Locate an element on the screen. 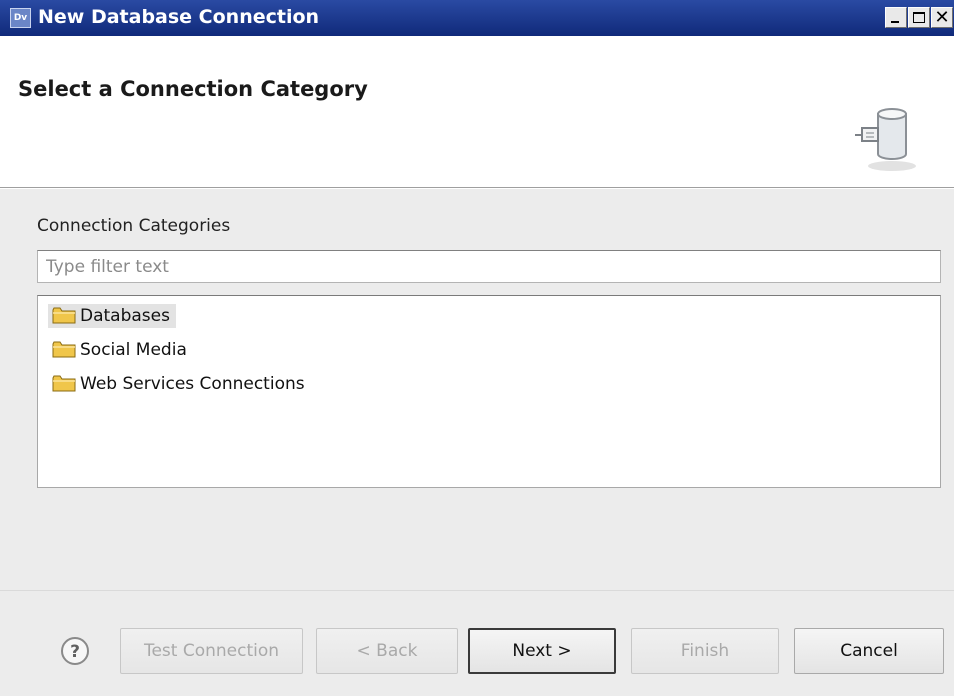  title-bar: Dv New Database Connection ✕ is located at coordinates (477, 18).